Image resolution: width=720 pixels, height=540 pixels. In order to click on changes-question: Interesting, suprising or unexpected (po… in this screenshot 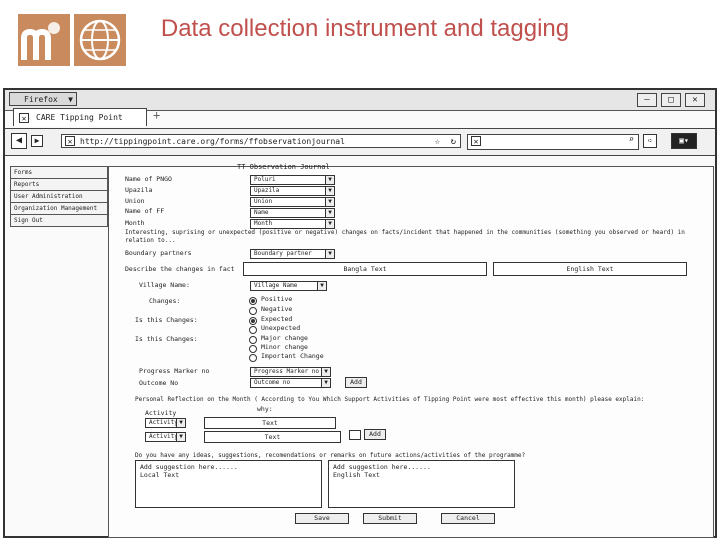, I will do `click(405, 236)`.